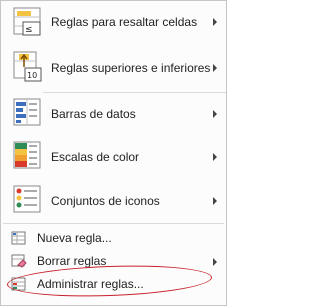 This screenshot has height=306, width=320. I want to click on menu-item-label: Escalas de color, so click(95, 157).